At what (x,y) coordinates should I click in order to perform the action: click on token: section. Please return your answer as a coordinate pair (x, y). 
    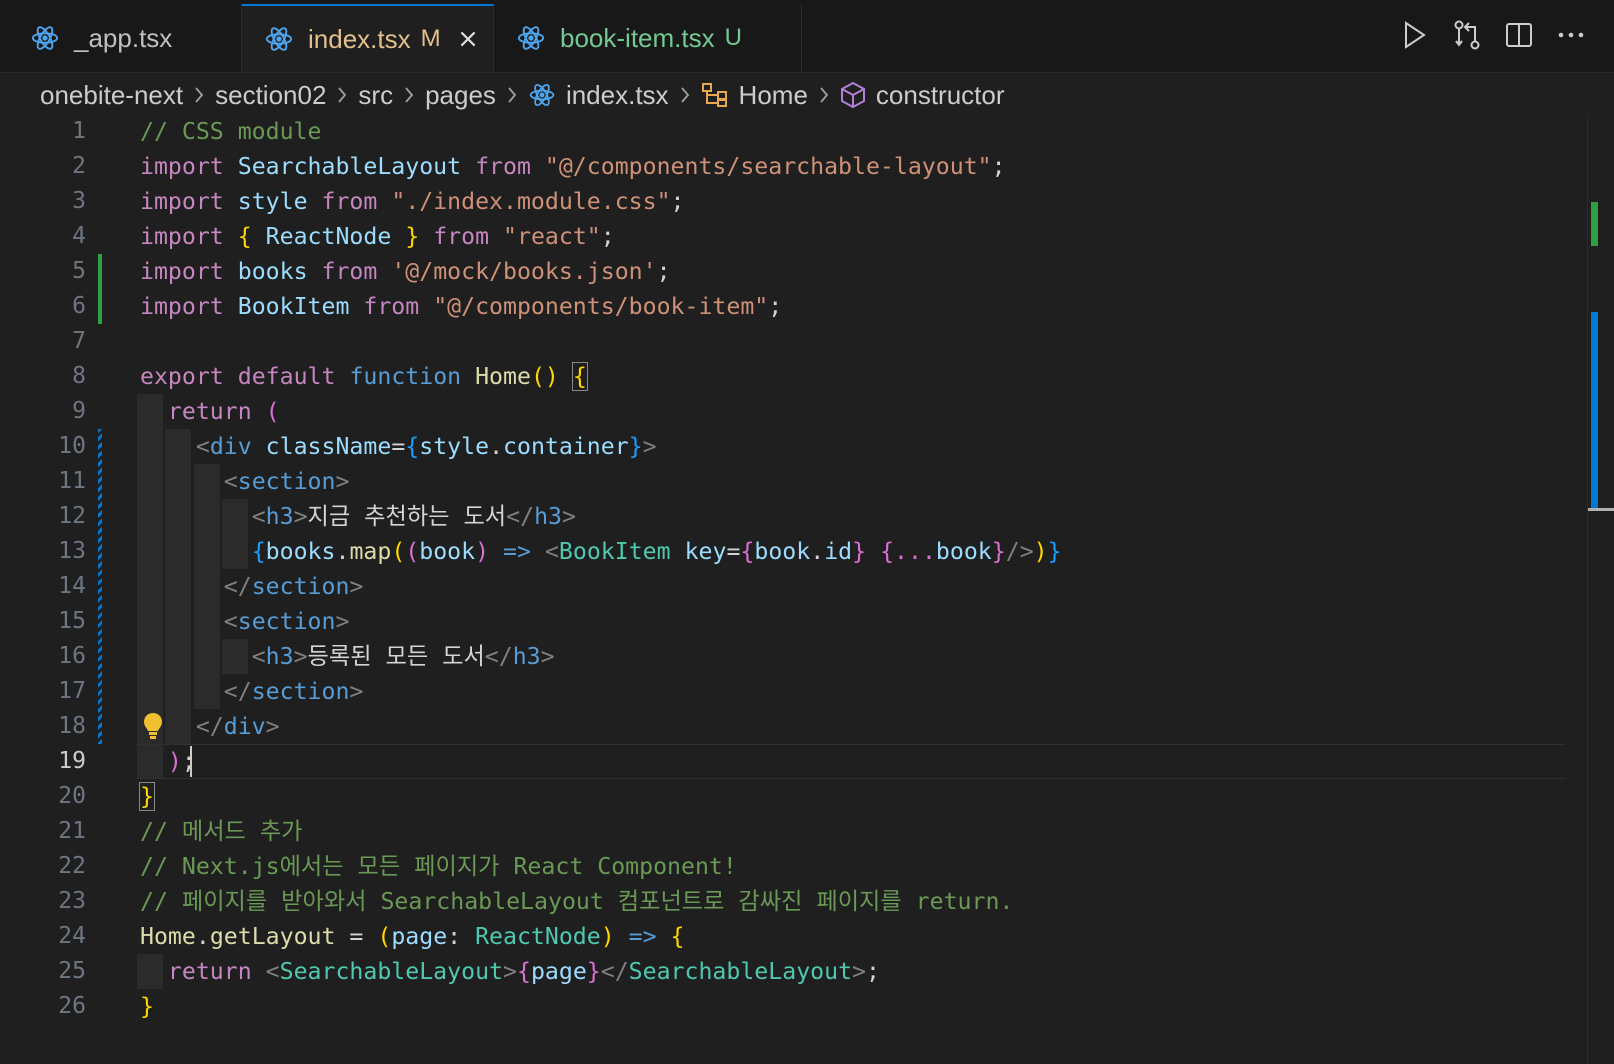
    Looking at the image, I should click on (286, 481).